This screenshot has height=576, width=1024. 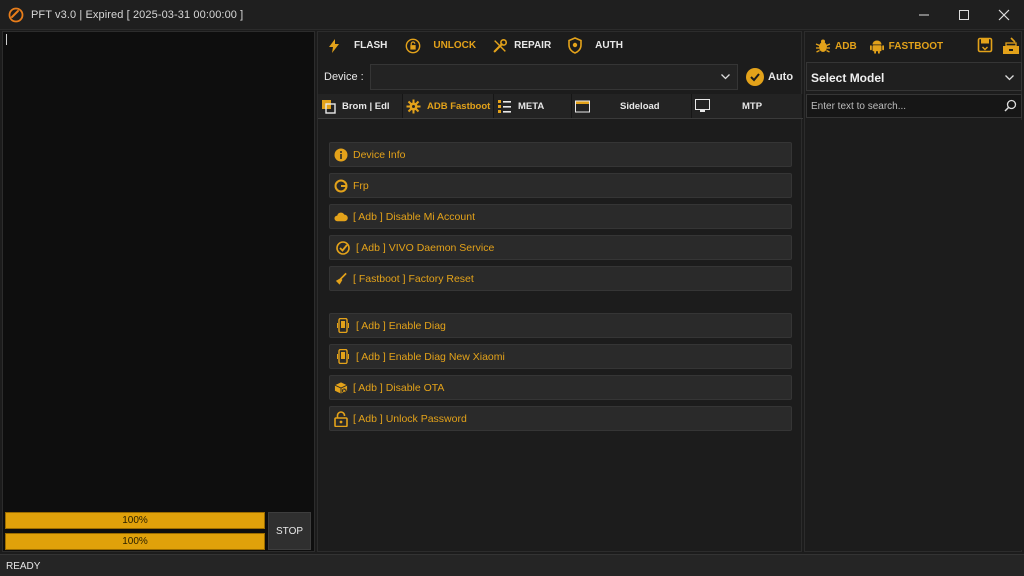 I want to click on subtab-brom-edl-label: Brom | Edl, so click(x=366, y=106).